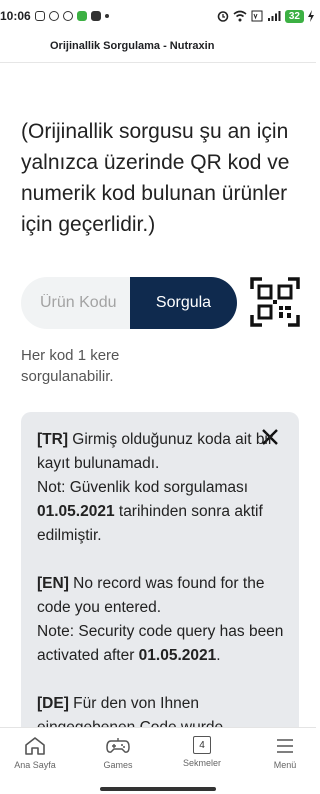  What do you see at coordinates (266, 16) in the screenshot?
I see `status-bar-right: 32` at bounding box center [266, 16].